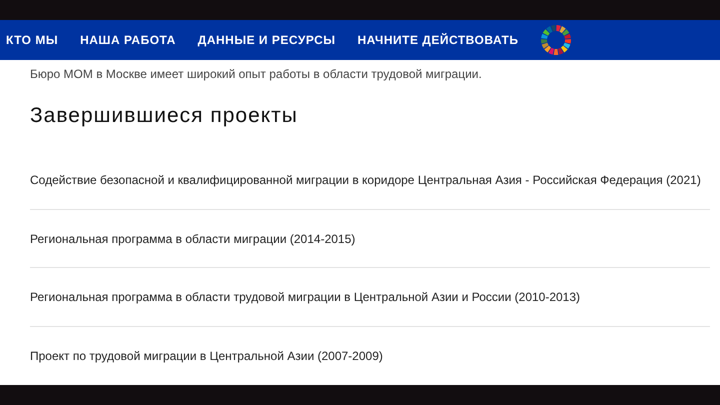  I want to click on section-title: Завершившиеся проекты, so click(164, 116).